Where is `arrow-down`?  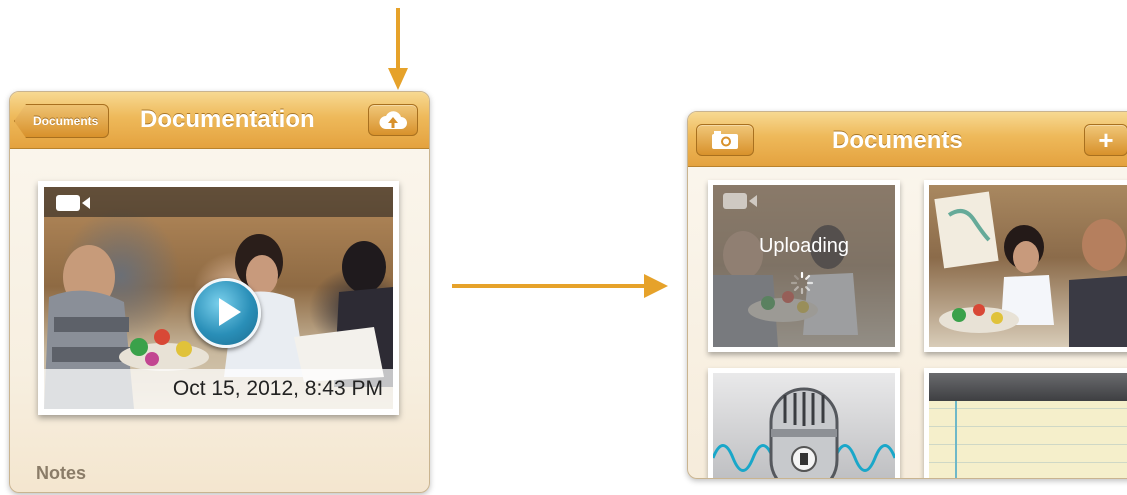 arrow-down is located at coordinates (398, 49).